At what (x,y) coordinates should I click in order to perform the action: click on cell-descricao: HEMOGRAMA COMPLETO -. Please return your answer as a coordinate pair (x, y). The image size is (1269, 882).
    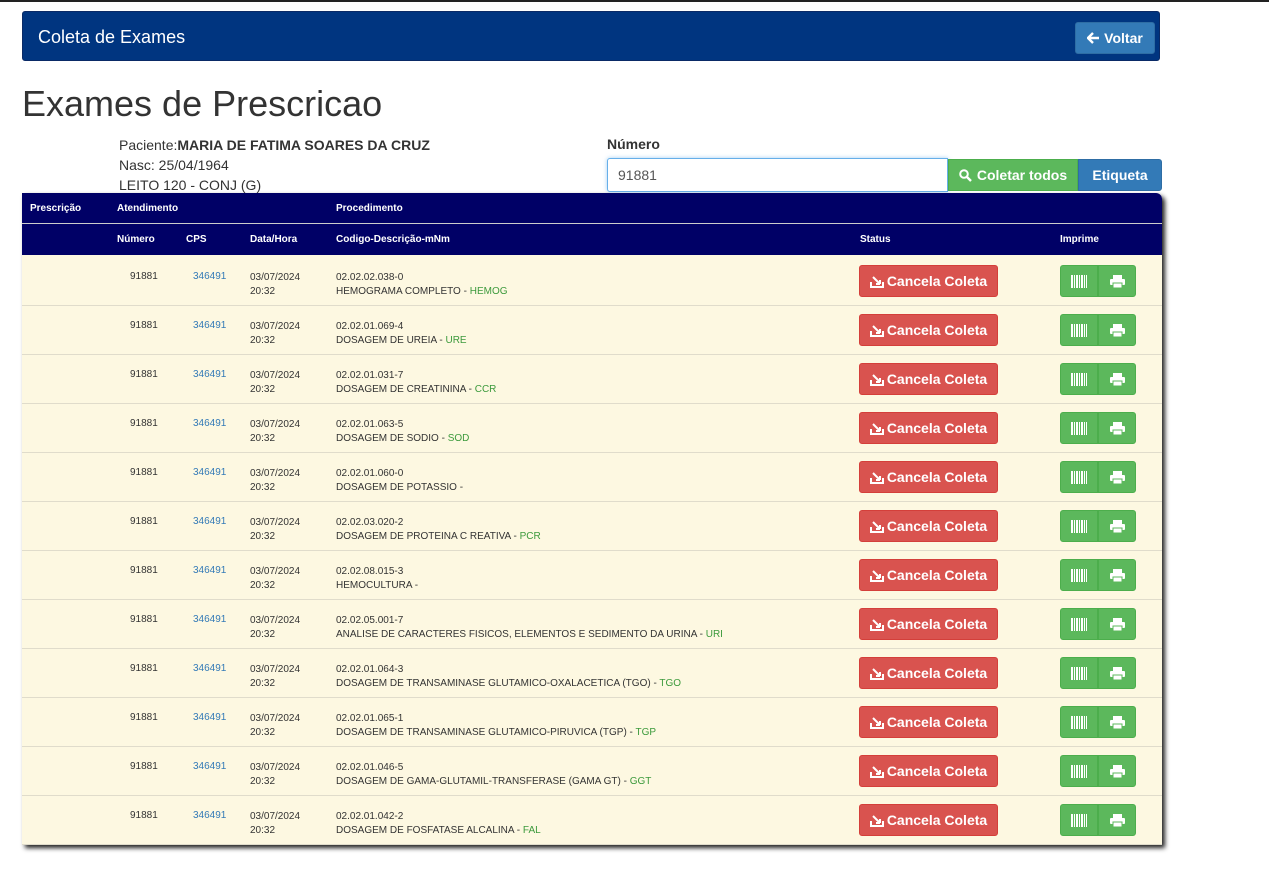
    Looking at the image, I should click on (403, 291).